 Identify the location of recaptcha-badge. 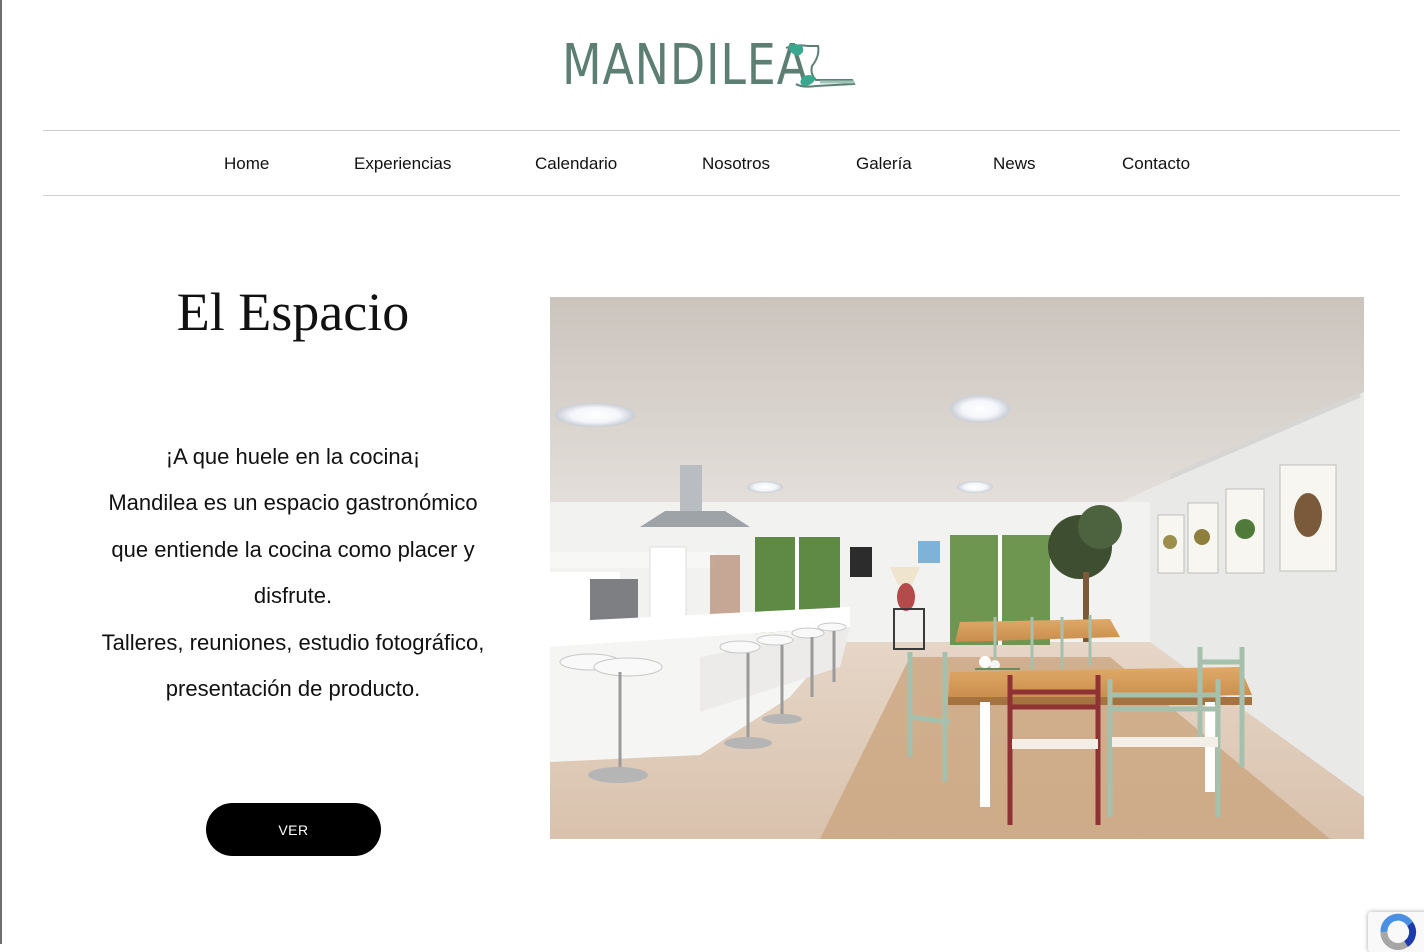
(1396, 932).